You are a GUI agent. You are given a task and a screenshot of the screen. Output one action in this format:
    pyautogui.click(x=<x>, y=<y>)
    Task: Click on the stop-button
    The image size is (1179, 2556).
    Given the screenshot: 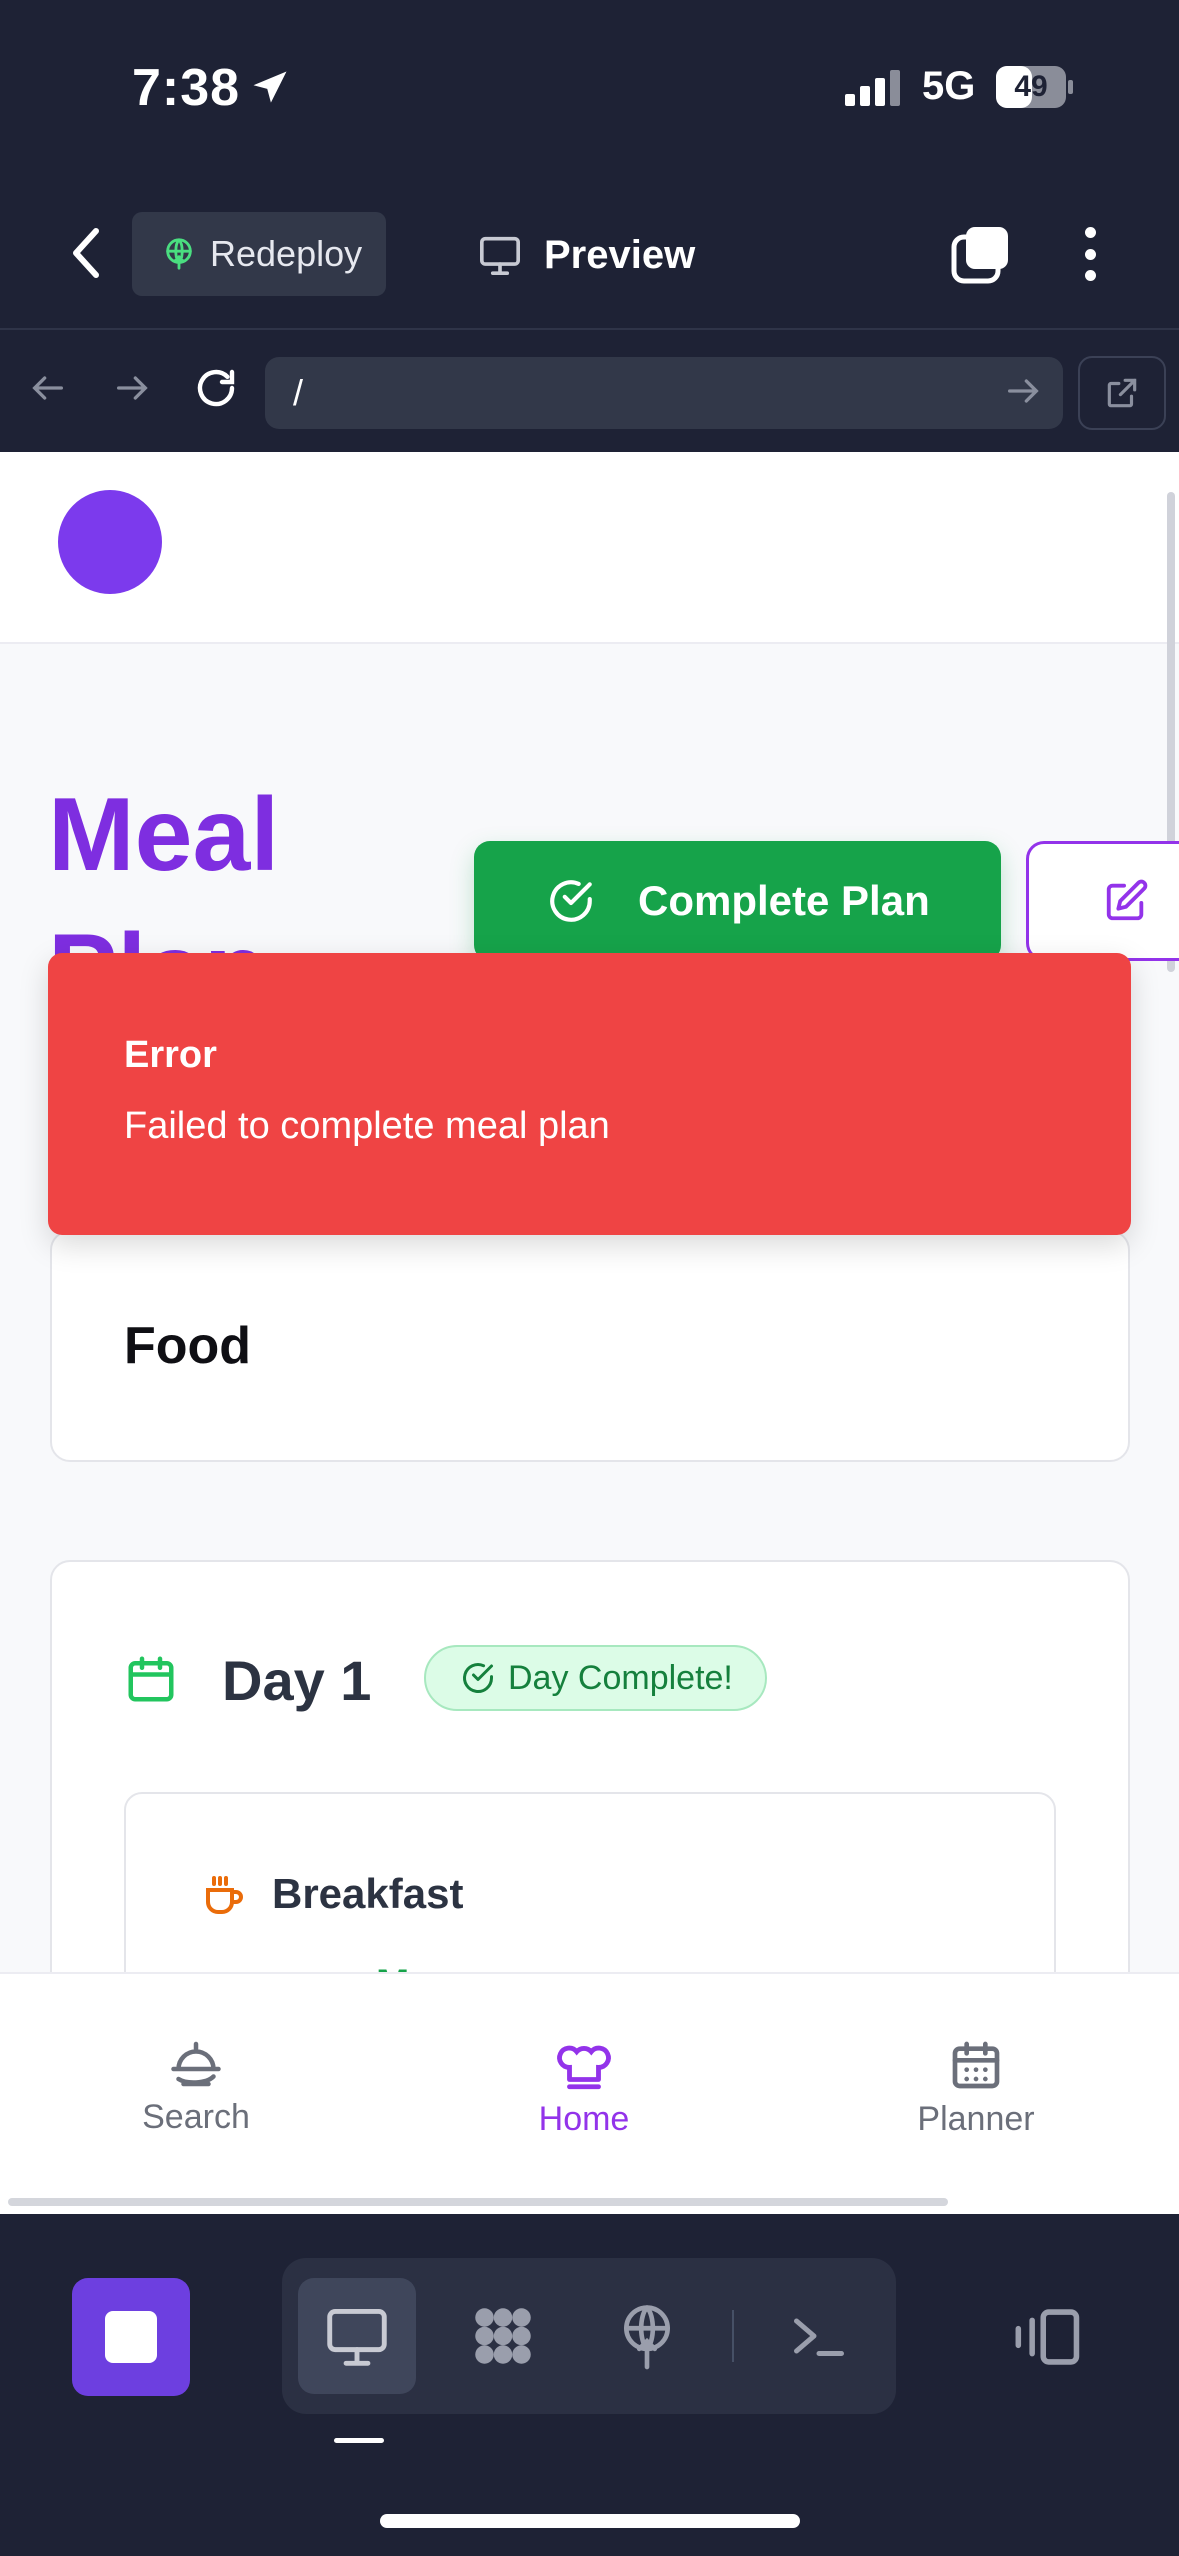 What is the action you would take?
    pyautogui.click(x=131, y=2337)
    